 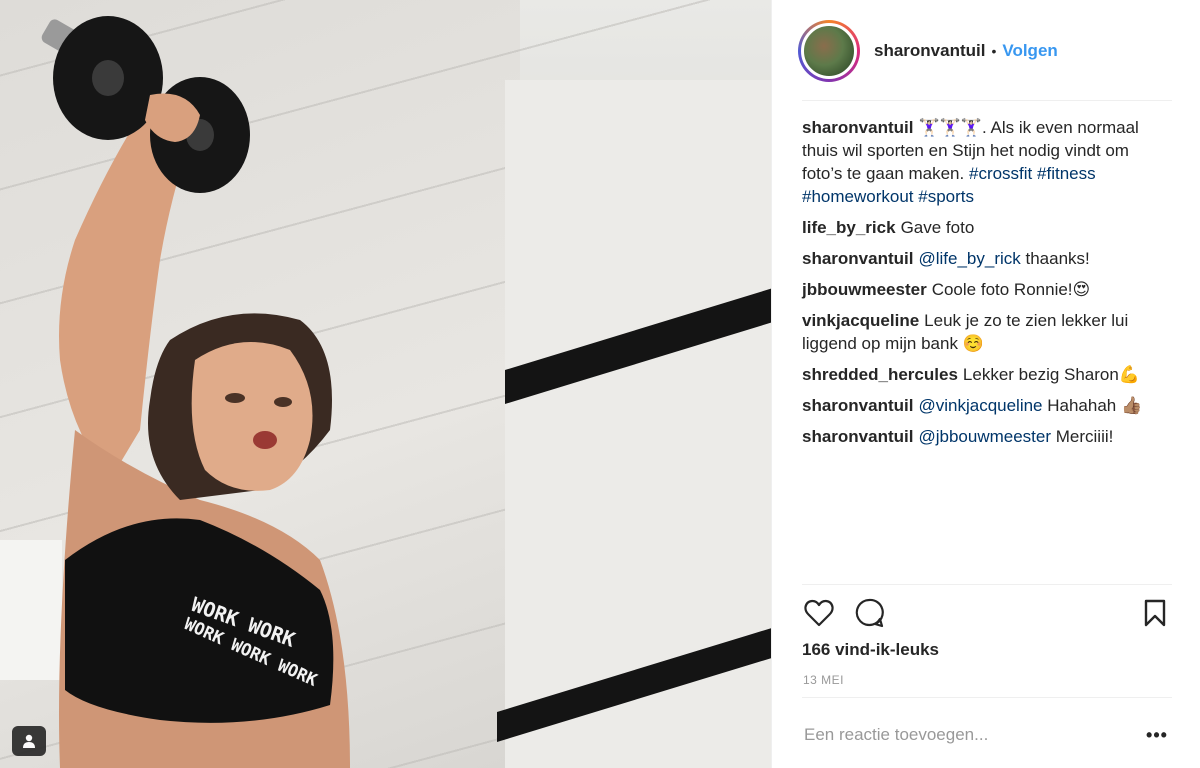 I want to click on comment-item: sharonvantuil @vinkjacqueline Hahahah 👍🏽, so click(x=987, y=405).